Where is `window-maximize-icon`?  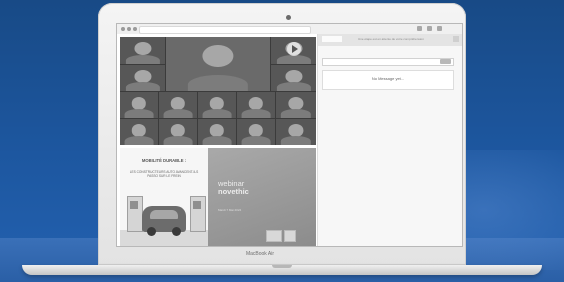
window-maximize-icon is located at coordinates (135, 29).